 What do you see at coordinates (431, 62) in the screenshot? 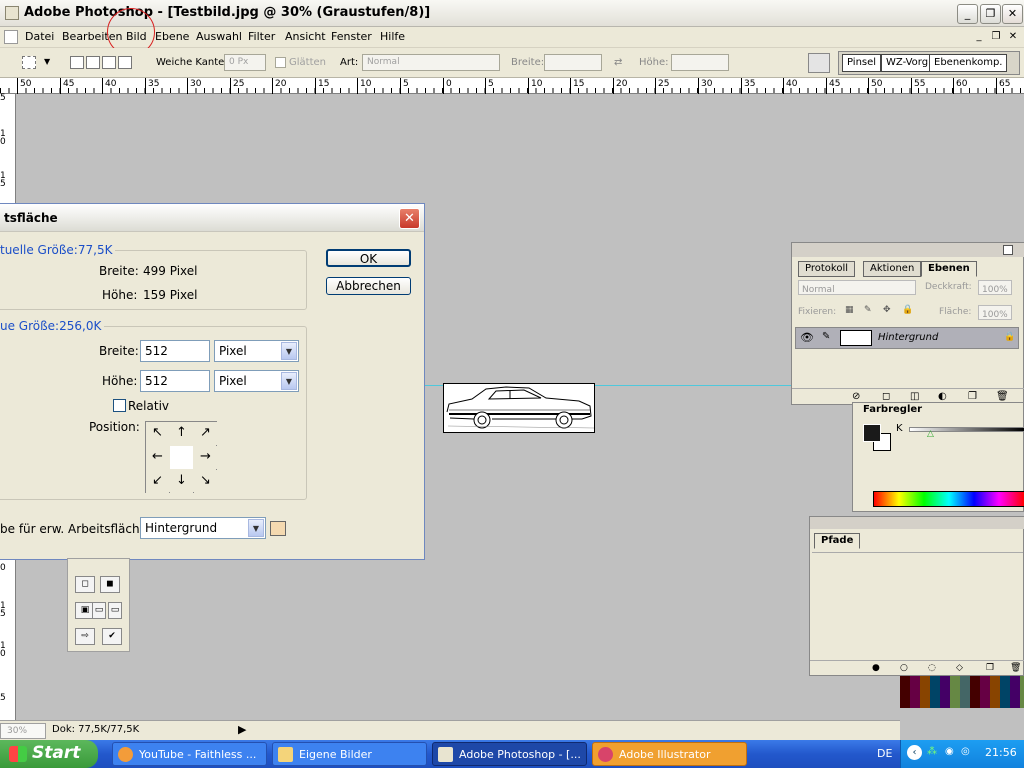
I see `style-select: Normal` at bounding box center [431, 62].